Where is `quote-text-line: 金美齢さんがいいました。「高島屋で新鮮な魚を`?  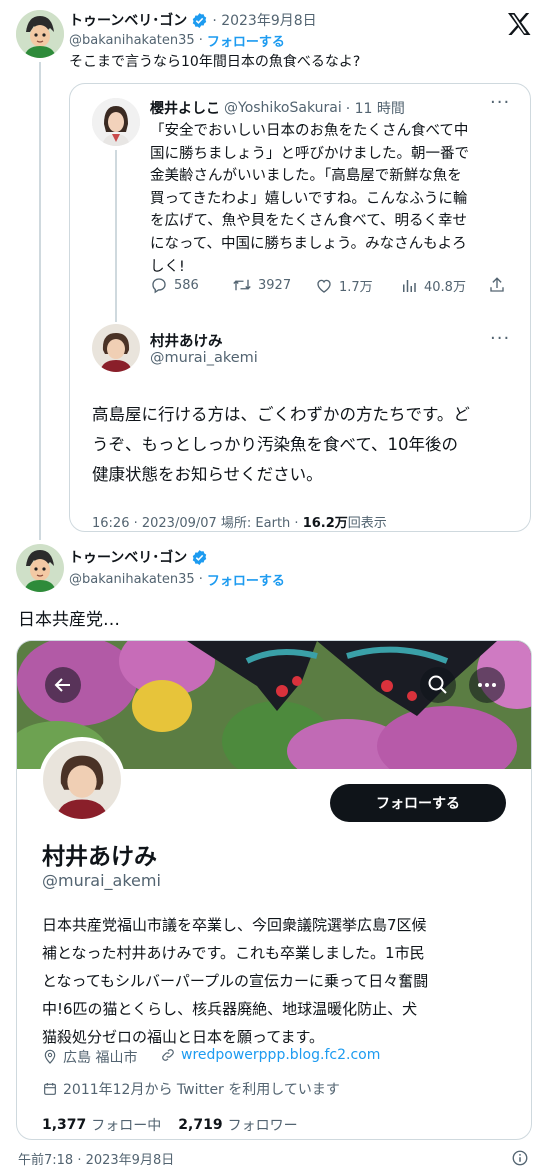 quote-text-line: 金美齢さんがいいました。「高島屋で新鮮な魚を is located at coordinates (306, 176).